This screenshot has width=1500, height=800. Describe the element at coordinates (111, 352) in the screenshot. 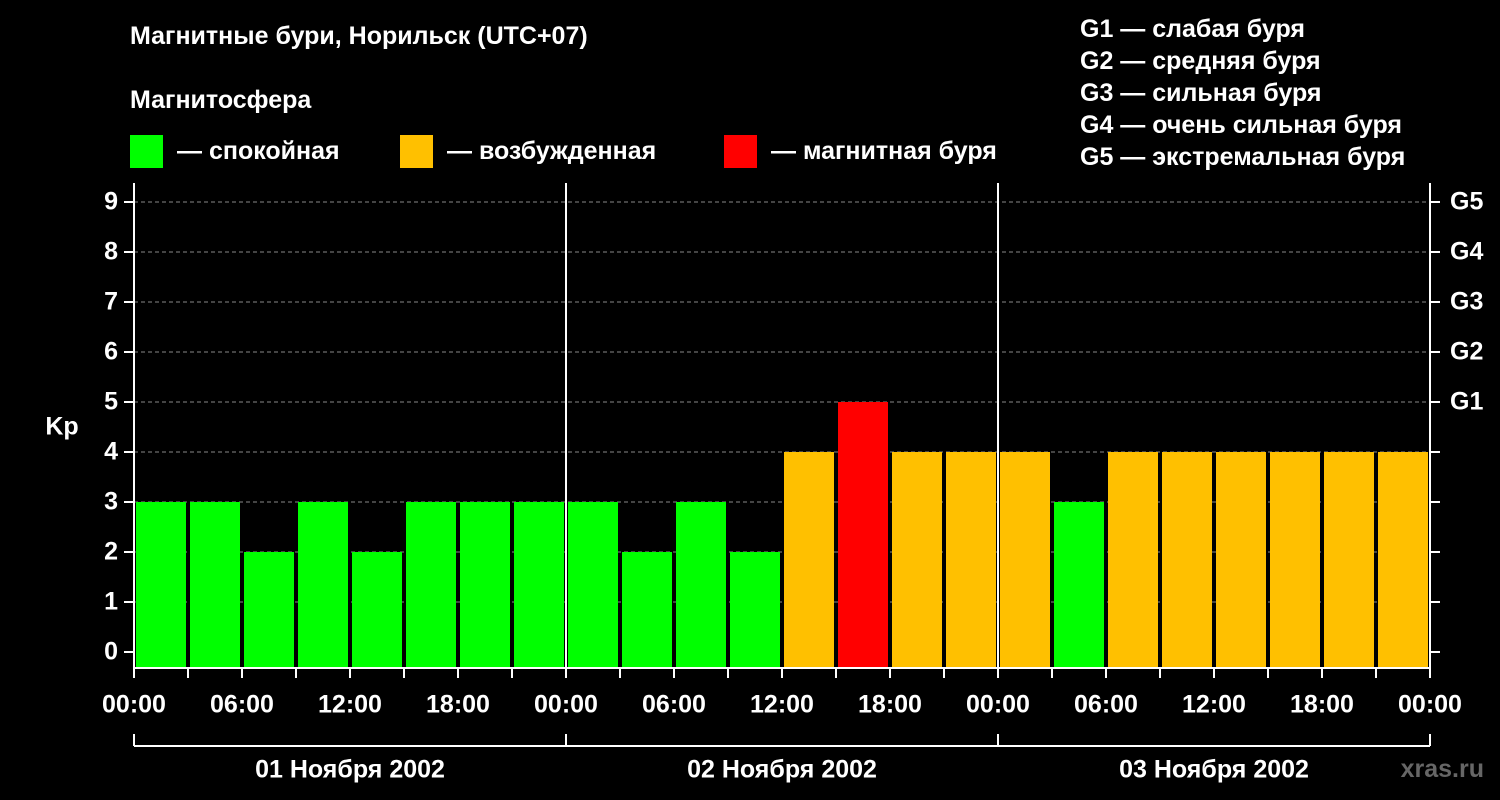

I see `y-tick-label: 6` at that location.